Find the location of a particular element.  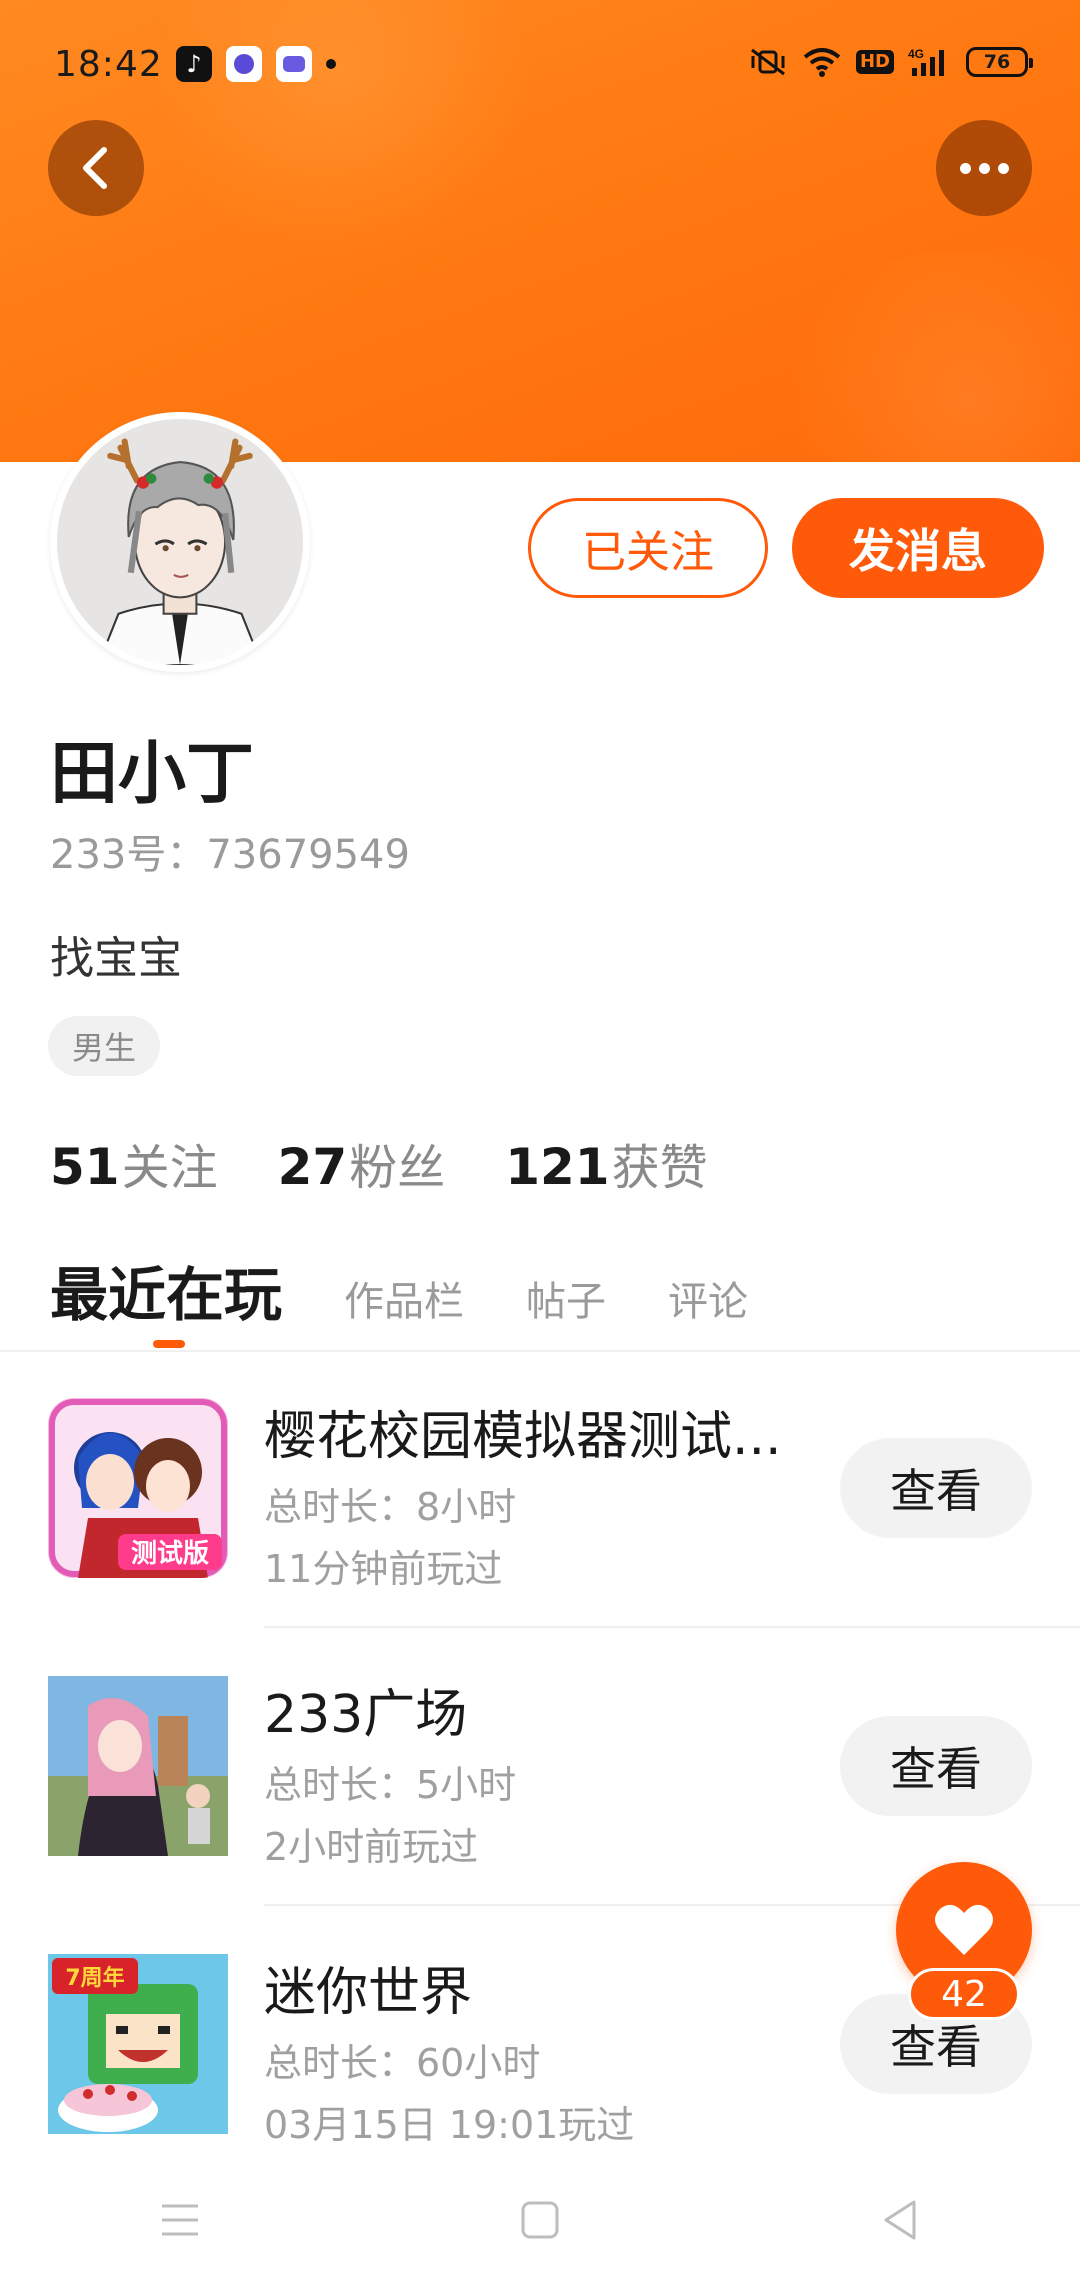

square-icon is located at coordinates (540, 2220).